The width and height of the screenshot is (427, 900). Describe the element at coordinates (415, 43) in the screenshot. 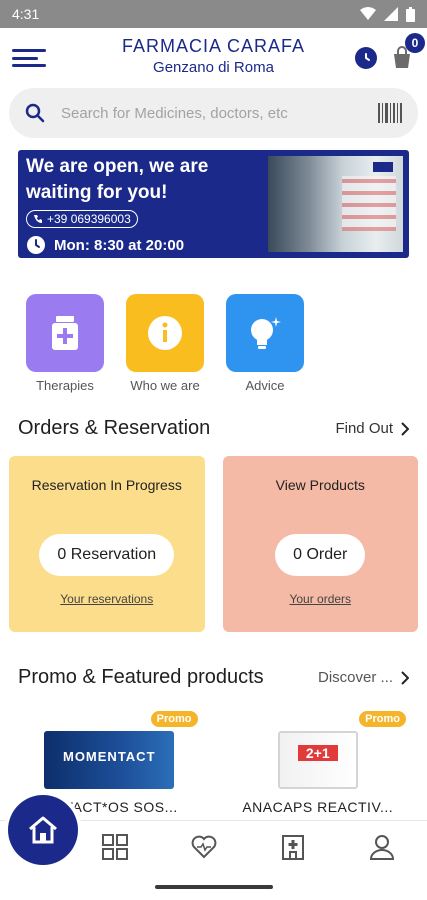

I see `cart-count-badge: 0` at that location.